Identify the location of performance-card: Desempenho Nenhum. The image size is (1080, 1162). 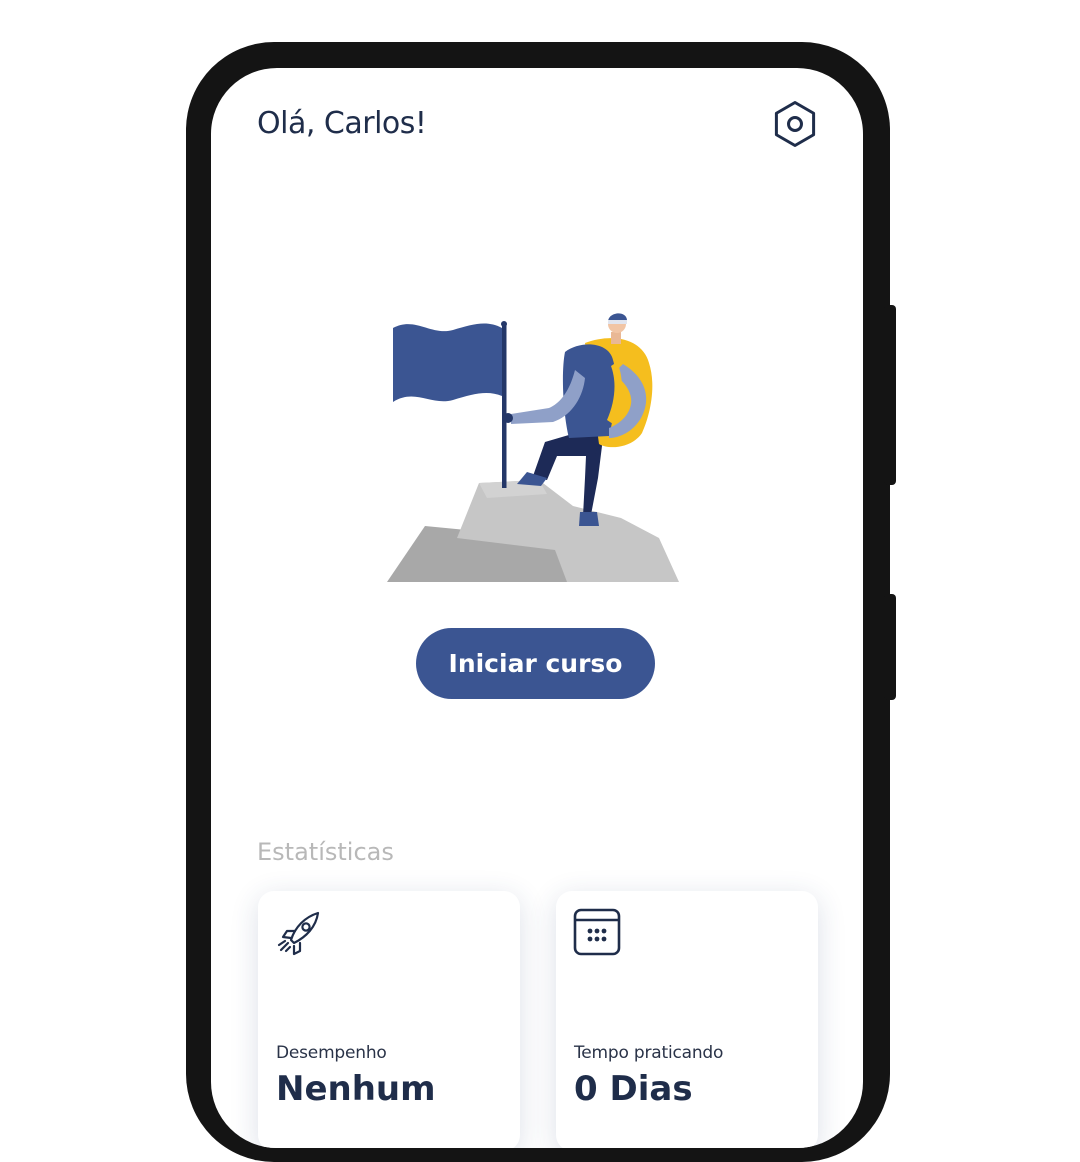
(389, 1019).